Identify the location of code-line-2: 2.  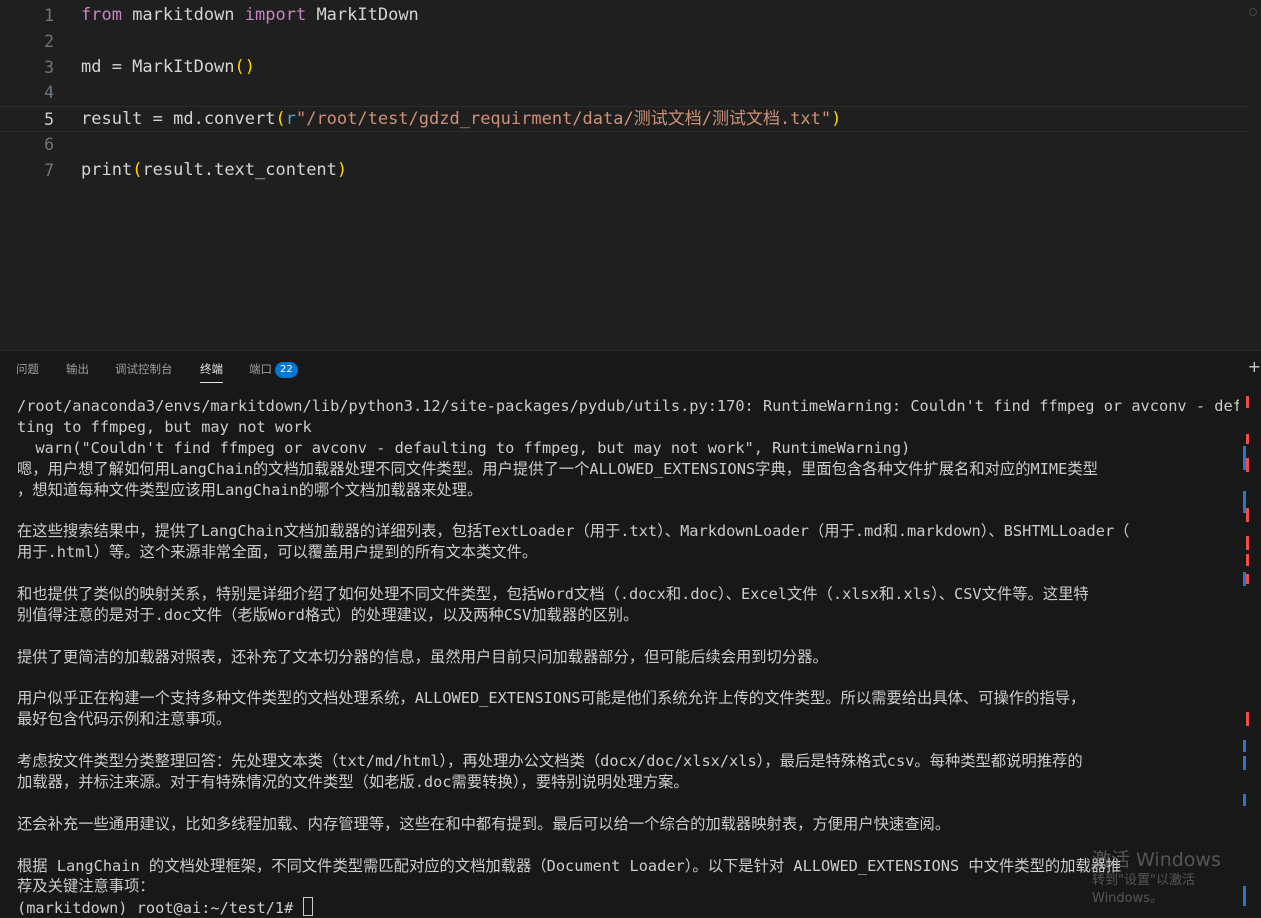
(624, 42).